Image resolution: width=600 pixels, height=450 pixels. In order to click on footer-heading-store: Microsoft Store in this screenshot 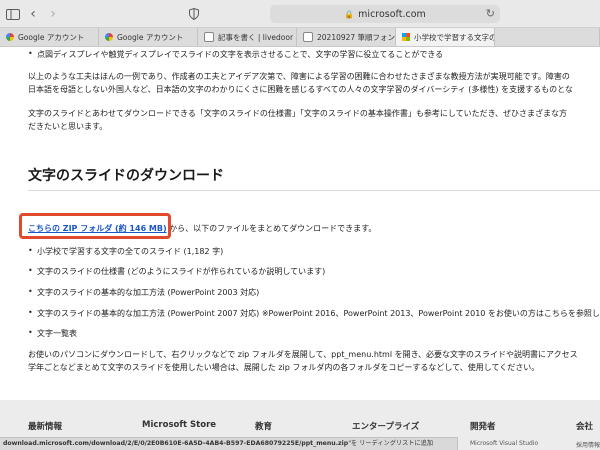, I will do `click(179, 425)`.